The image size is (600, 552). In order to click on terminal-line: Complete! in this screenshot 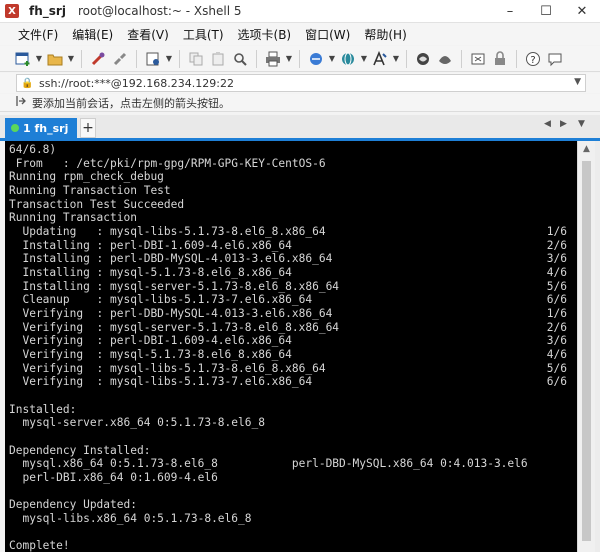, I will do `click(39, 545)`.